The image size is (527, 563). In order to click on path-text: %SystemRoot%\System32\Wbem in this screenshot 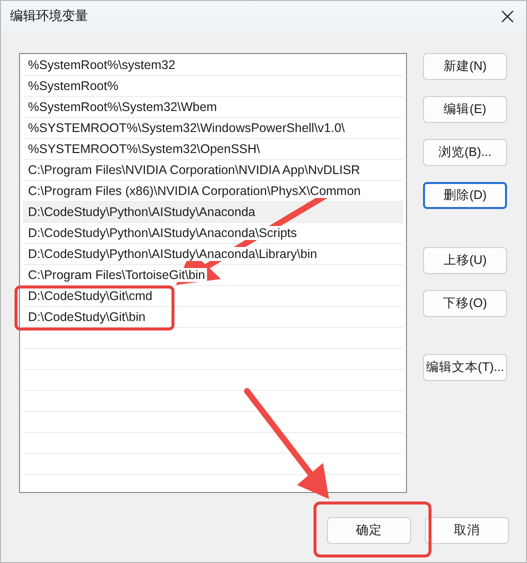, I will do `click(123, 107)`.